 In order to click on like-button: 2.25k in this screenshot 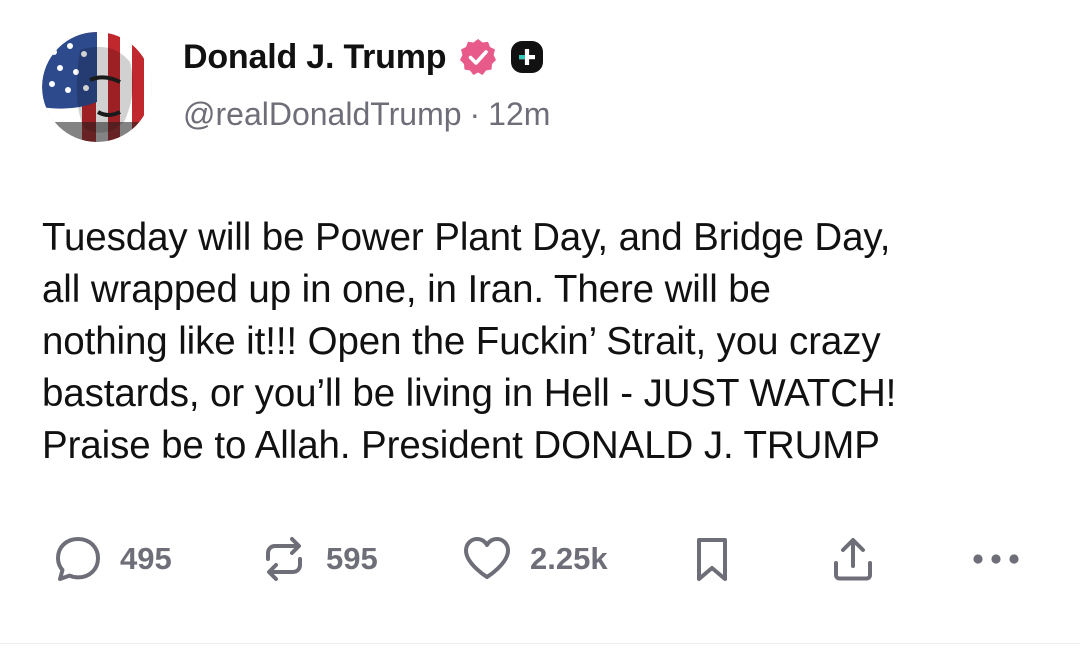, I will do `click(534, 559)`.